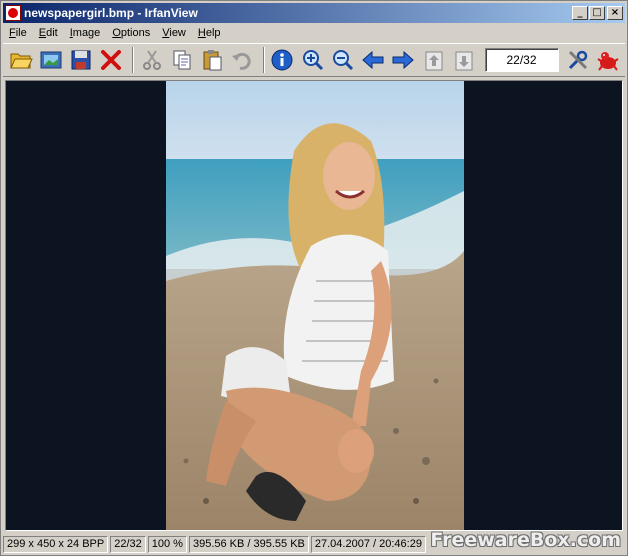 The width and height of the screenshot is (628, 556). Describe the element at coordinates (615, 13) in the screenshot. I see `close-button: ×` at that location.